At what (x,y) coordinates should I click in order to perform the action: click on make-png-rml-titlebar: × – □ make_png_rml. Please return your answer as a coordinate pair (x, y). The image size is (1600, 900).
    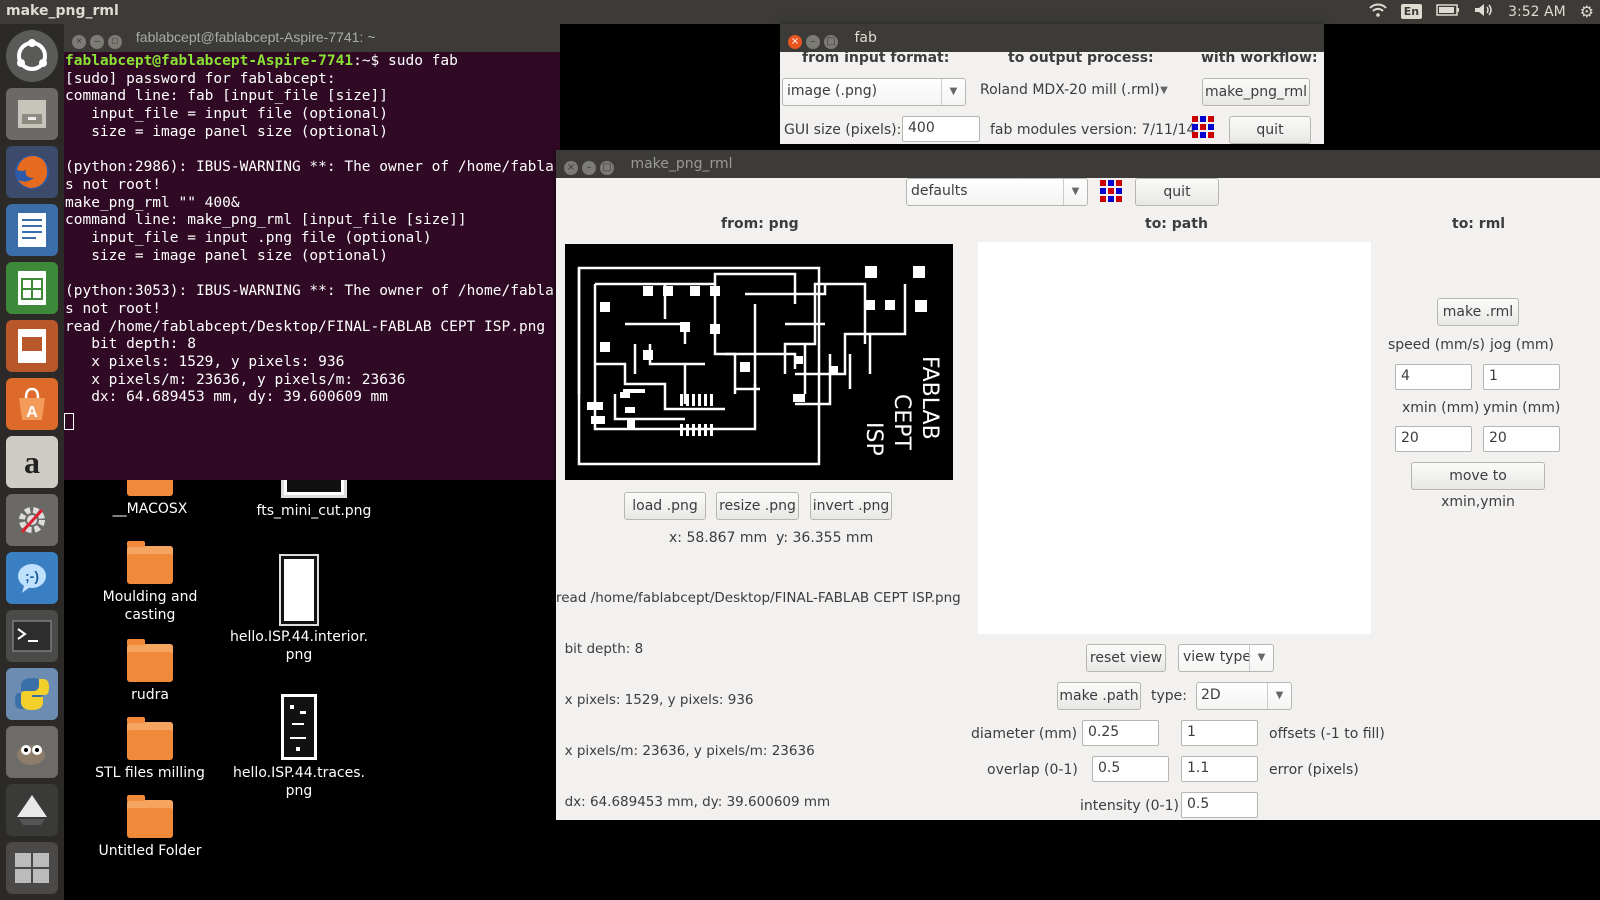
    Looking at the image, I should click on (1078, 164).